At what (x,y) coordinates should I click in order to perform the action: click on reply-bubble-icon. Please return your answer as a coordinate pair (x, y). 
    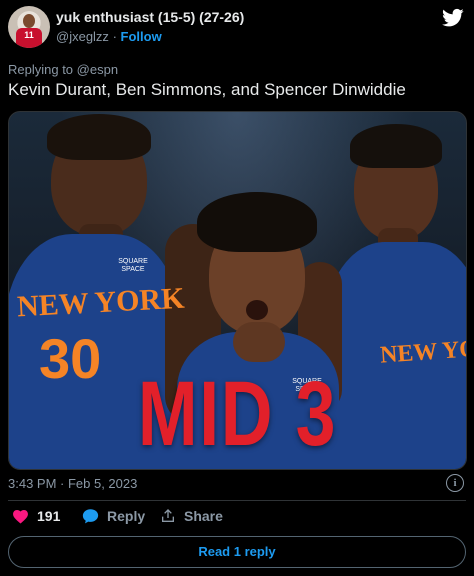
    Looking at the image, I should click on (90, 516).